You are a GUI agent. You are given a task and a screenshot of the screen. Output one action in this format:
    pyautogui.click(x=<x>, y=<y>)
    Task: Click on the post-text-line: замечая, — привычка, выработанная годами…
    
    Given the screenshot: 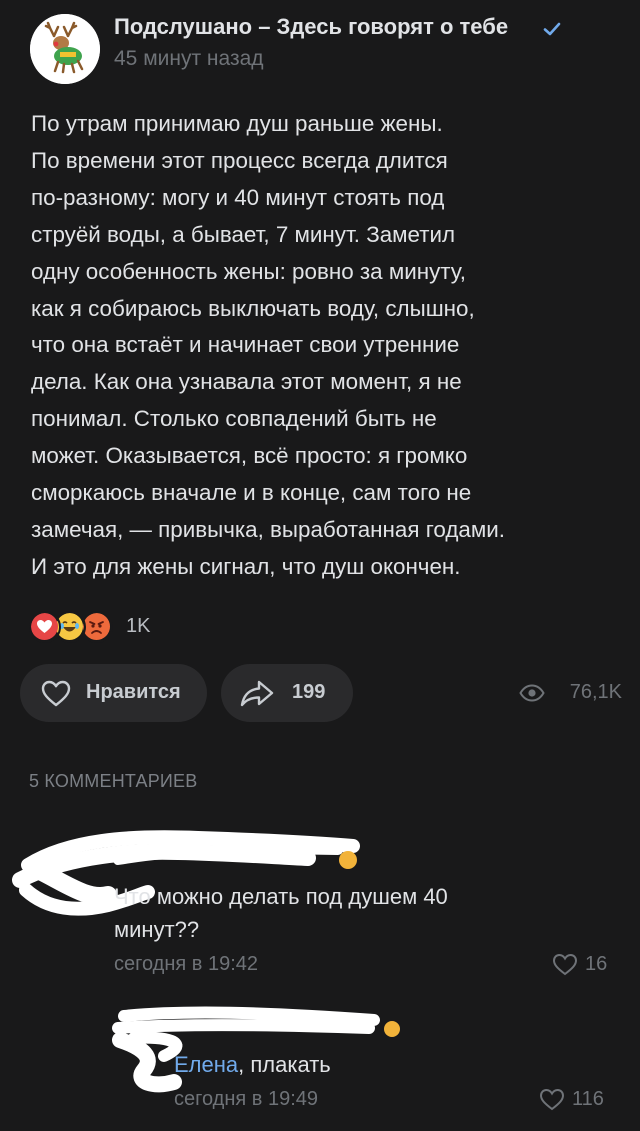 What is the action you would take?
    pyautogui.click(x=268, y=529)
    